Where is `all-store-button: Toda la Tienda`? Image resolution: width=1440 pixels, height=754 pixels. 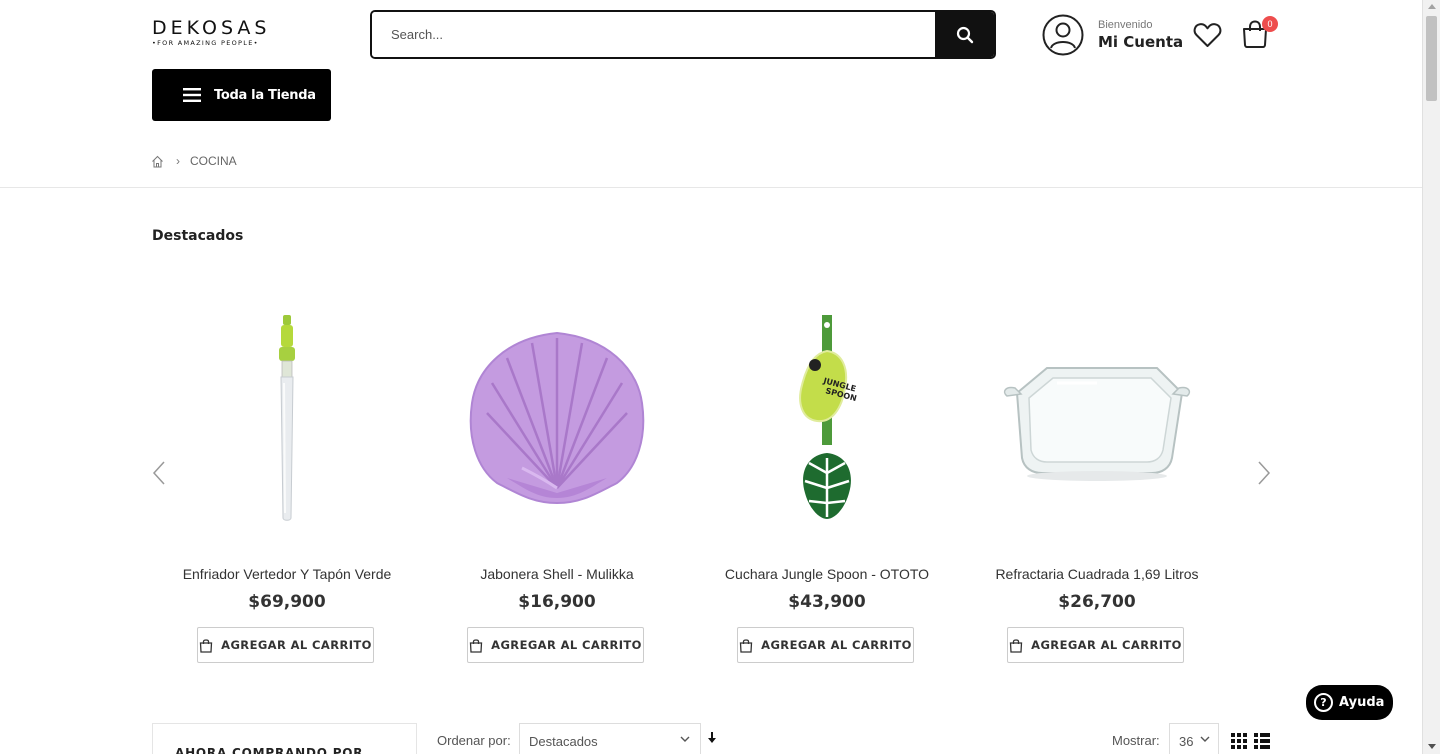 all-store-button: Toda la Tienda is located at coordinates (241, 95).